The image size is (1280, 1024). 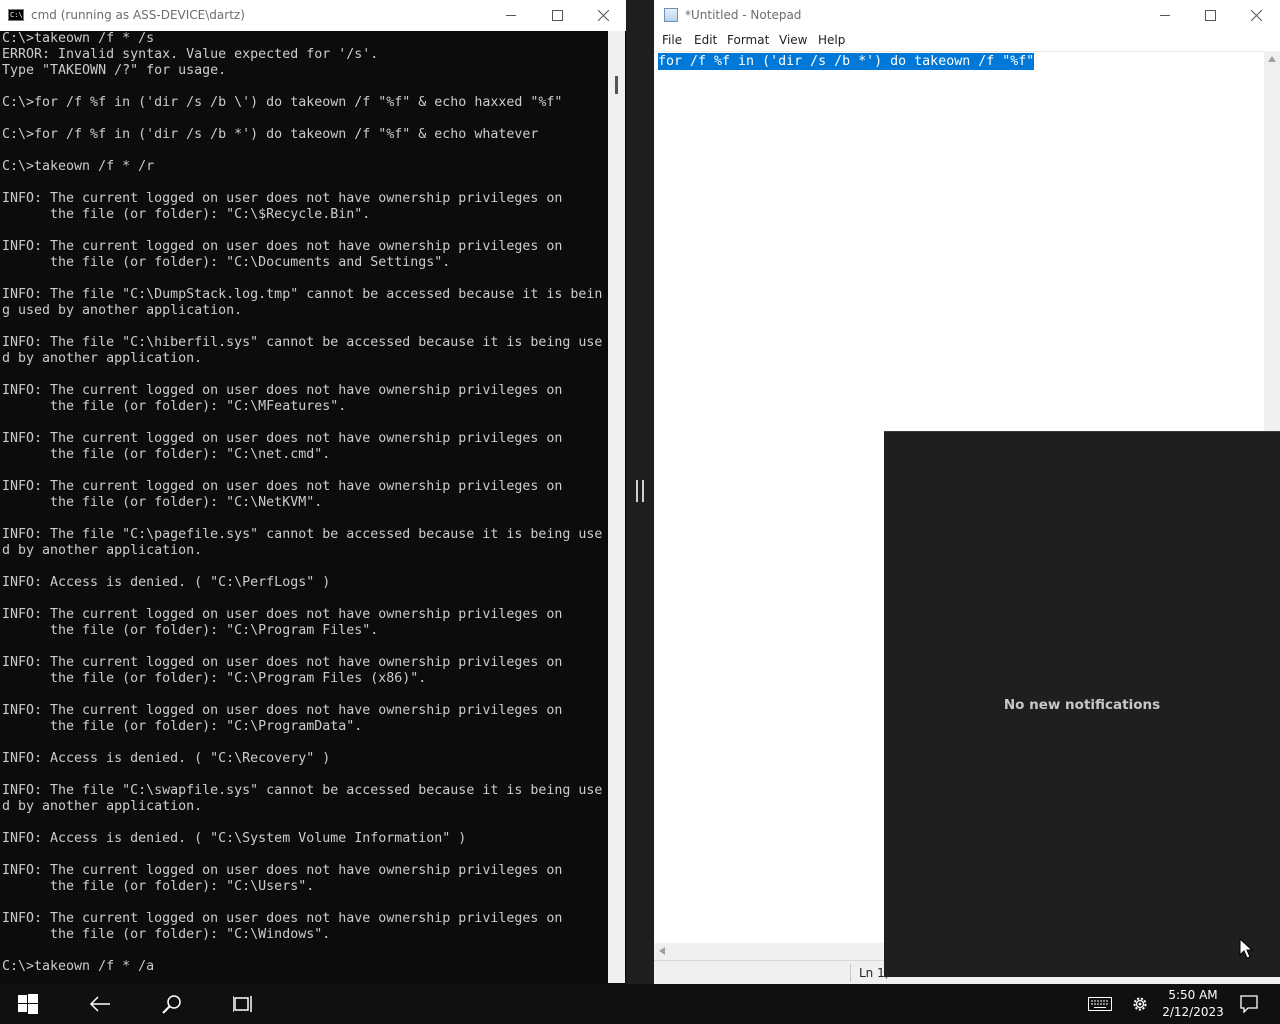 What do you see at coordinates (748, 40) in the screenshot?
I see `menu-format: Format` at bounding box center [748, 40].